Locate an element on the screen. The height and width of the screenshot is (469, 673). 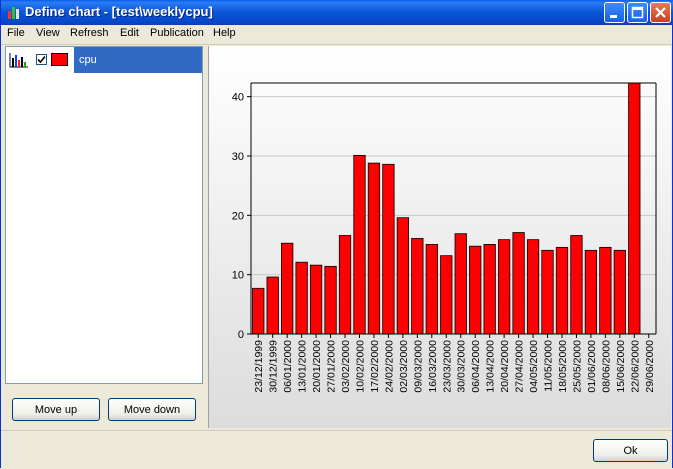
series-color-swatch is located at coordinates (59, 59).